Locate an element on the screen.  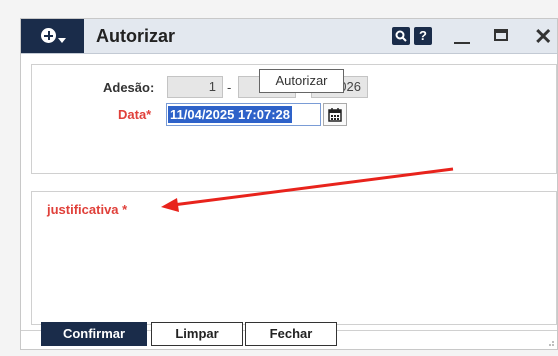
search-button is located at coordinates (401, 36).